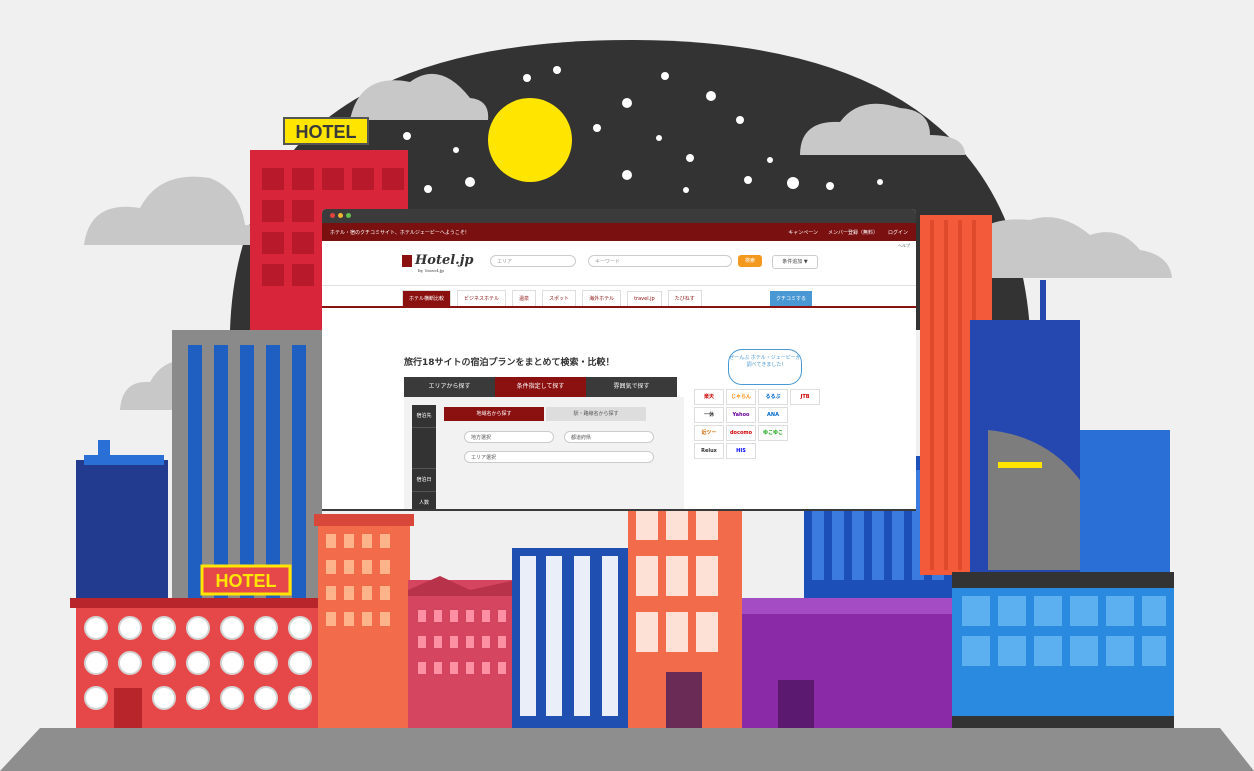 The width and height of the screenshot is (1254, 771). I want to click on navy-left-tower, so click(122, 530).